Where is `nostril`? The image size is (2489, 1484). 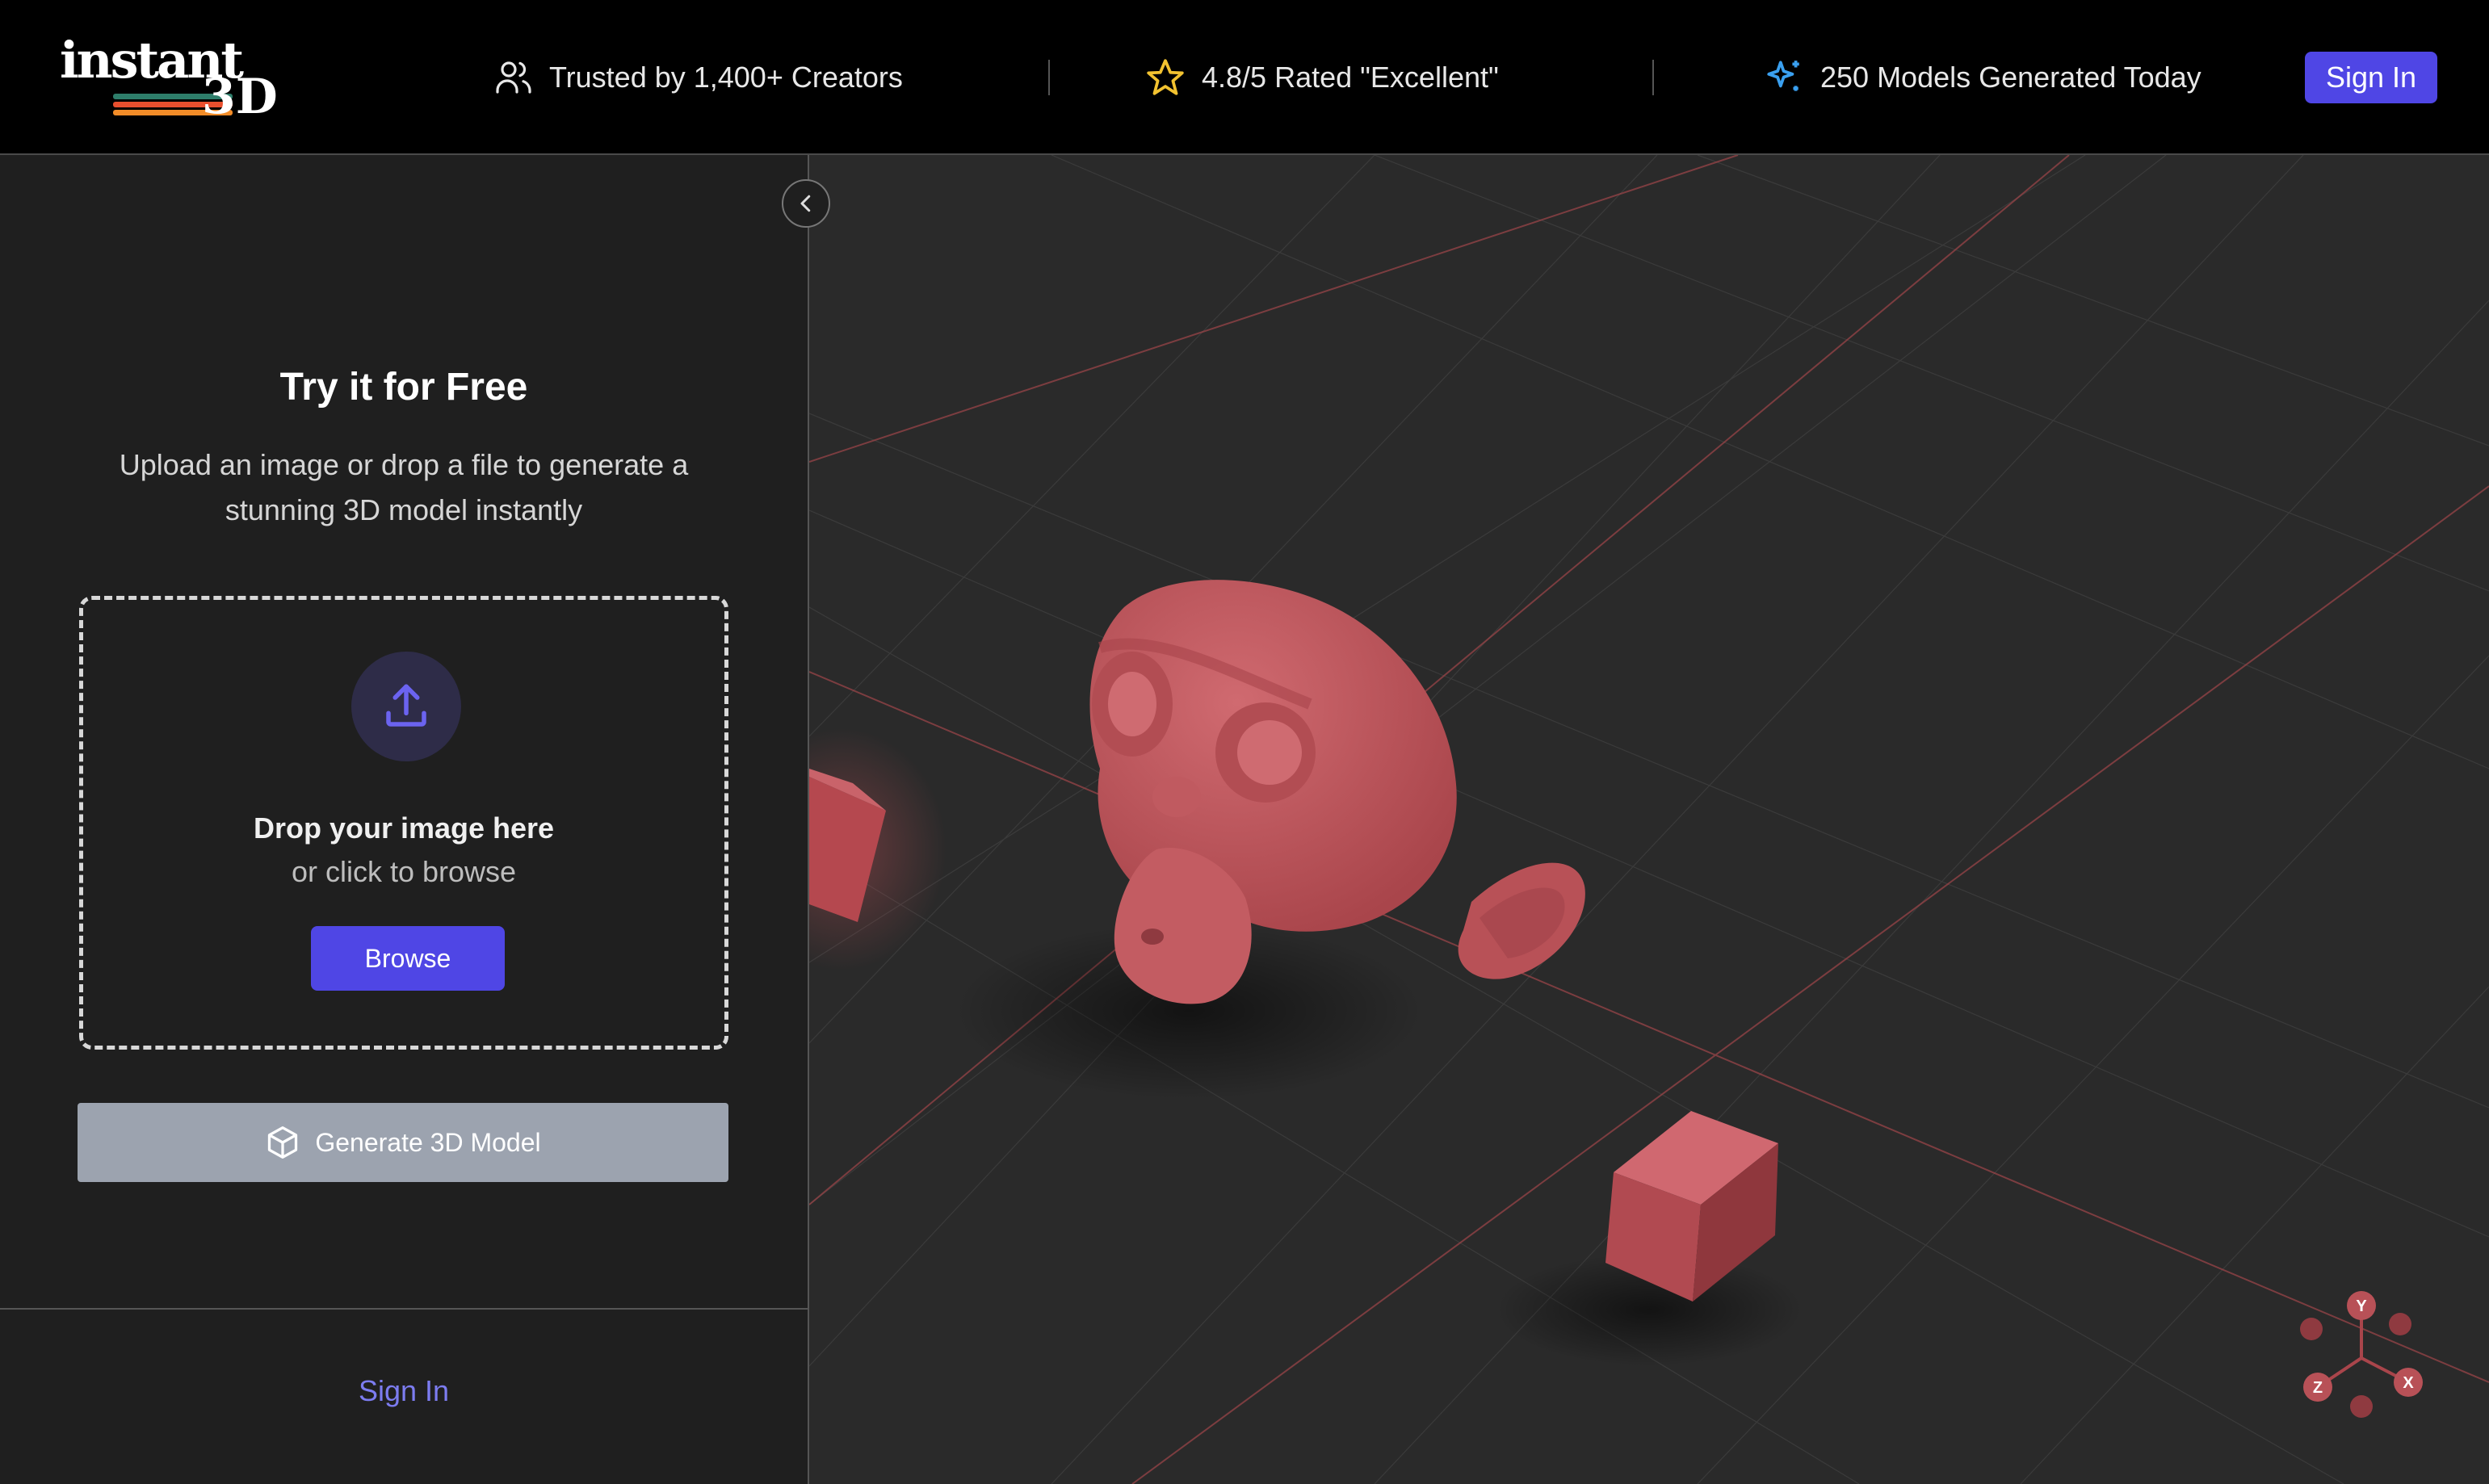
nostril is located at coordinates (1152, 937).